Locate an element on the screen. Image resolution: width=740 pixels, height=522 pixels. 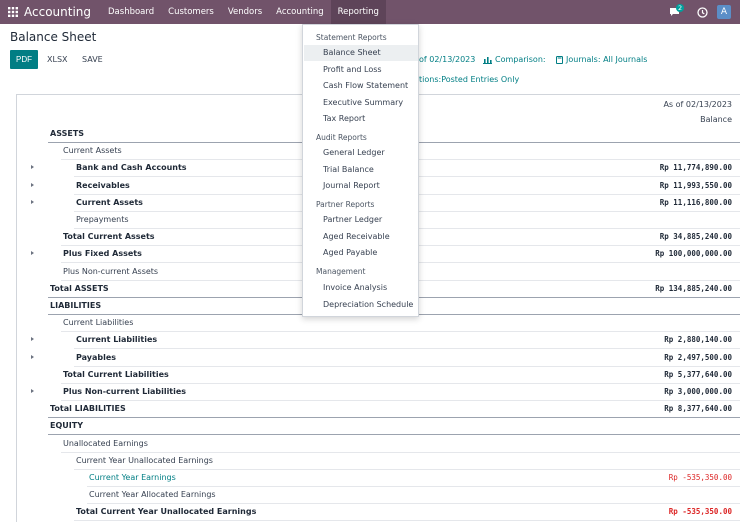
row-label: Total ASSETS is located at coordinates (79, 288).